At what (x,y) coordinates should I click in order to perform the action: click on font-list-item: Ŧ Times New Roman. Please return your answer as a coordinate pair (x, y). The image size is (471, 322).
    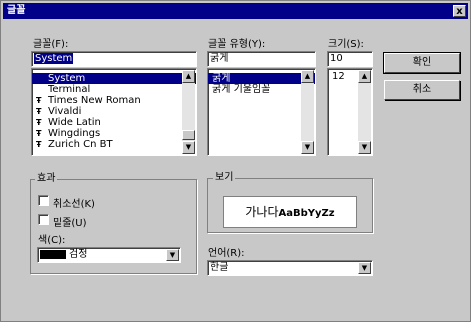
    Looking at the image, I should click on (114, 100).